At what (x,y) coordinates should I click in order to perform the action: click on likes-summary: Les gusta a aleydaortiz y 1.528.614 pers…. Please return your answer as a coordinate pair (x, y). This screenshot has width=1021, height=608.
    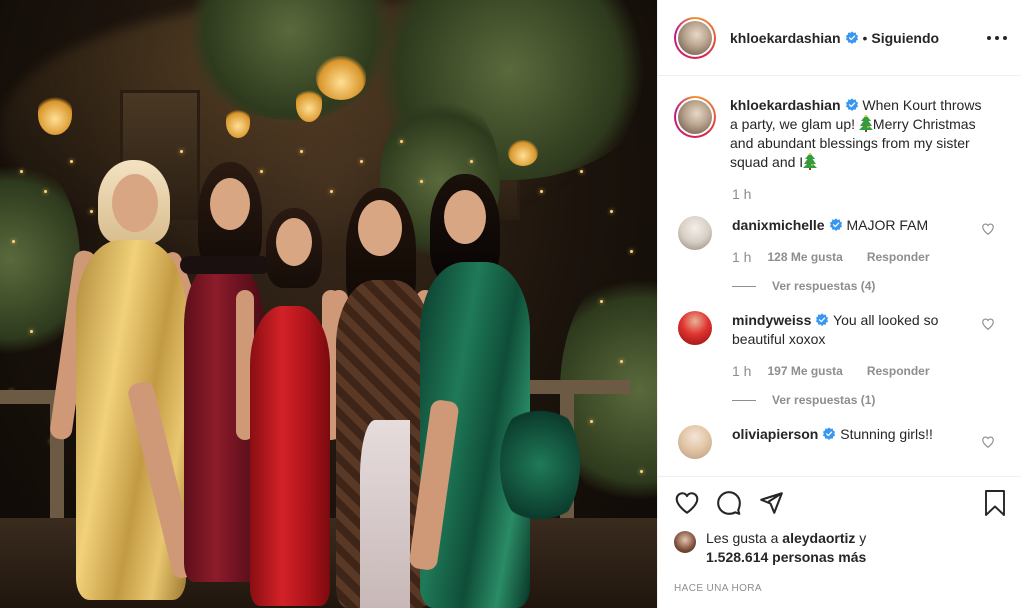
    Looking at the image, I should click on (839, 548).